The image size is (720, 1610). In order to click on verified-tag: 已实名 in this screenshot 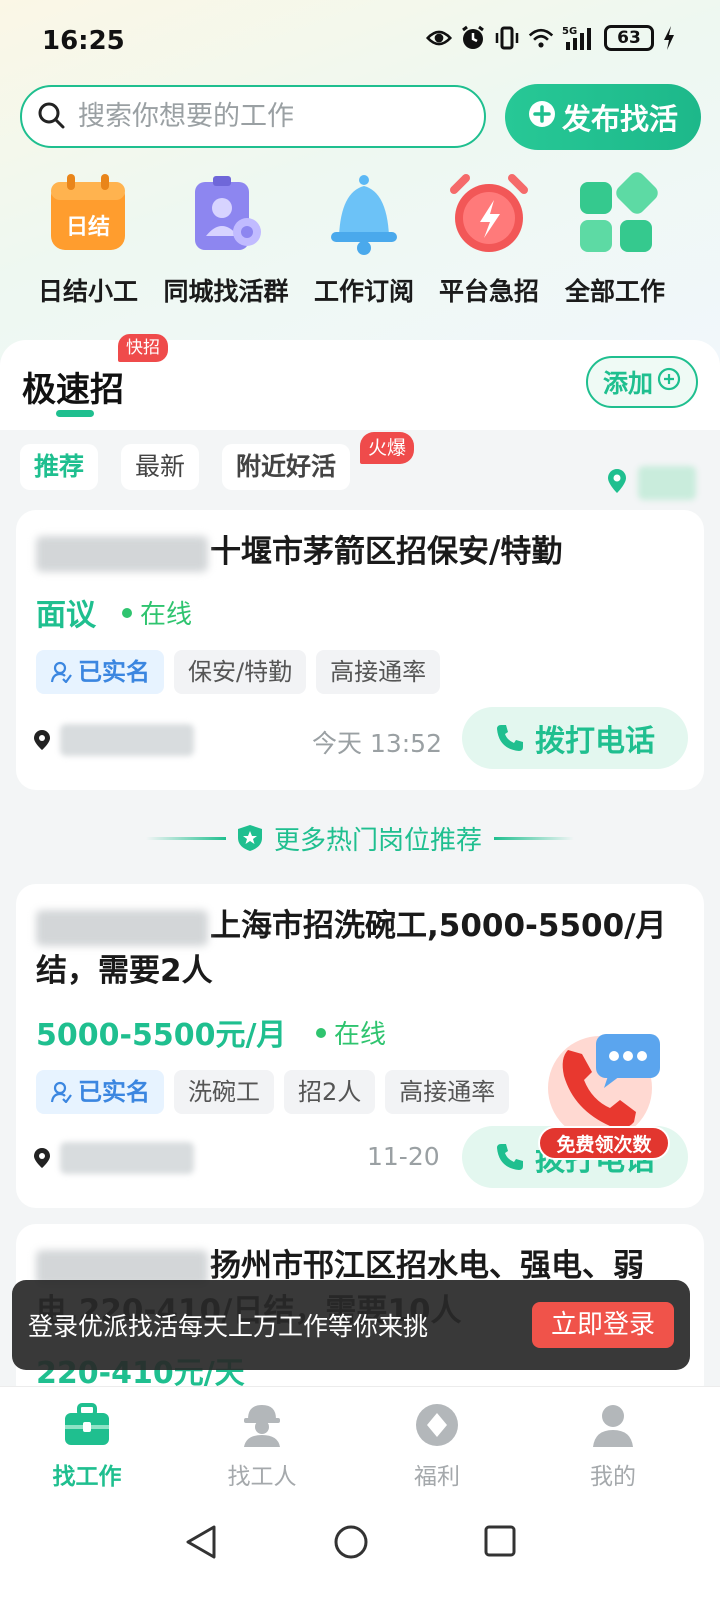, I will do `click(100, 672)`.